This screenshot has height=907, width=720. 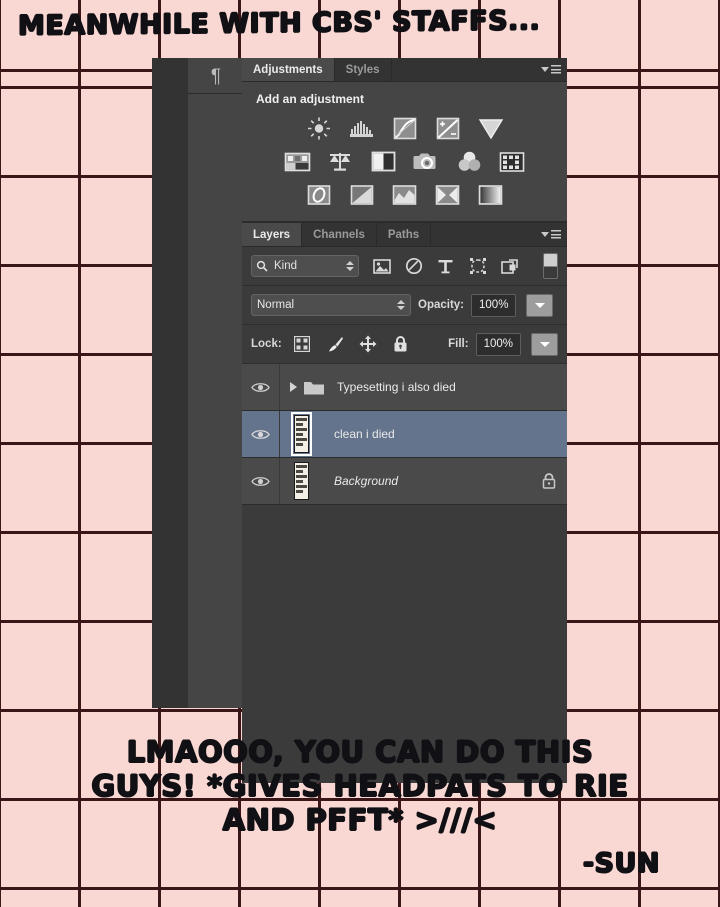 I want to click on collapsed-panel-rail, so click(x=170, y=383).